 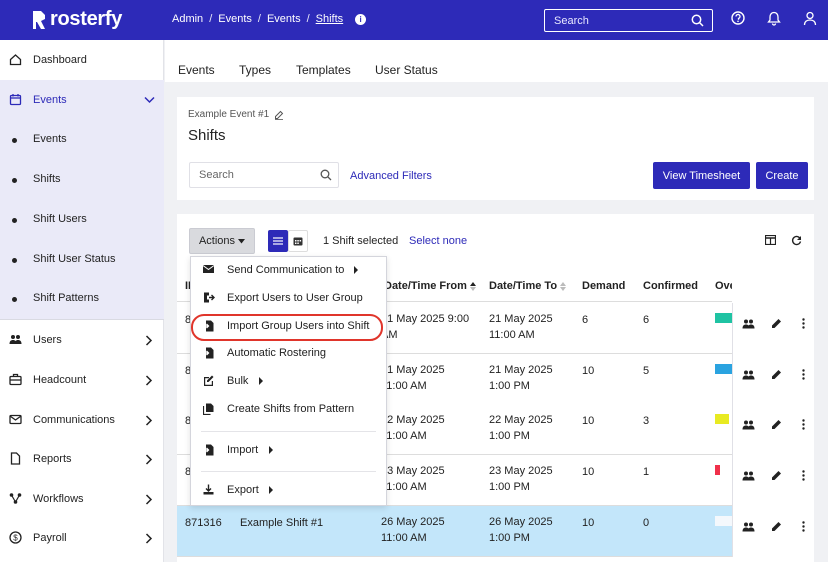 I want to click on submenu-item-events: Events, so click(x=82, y=140).